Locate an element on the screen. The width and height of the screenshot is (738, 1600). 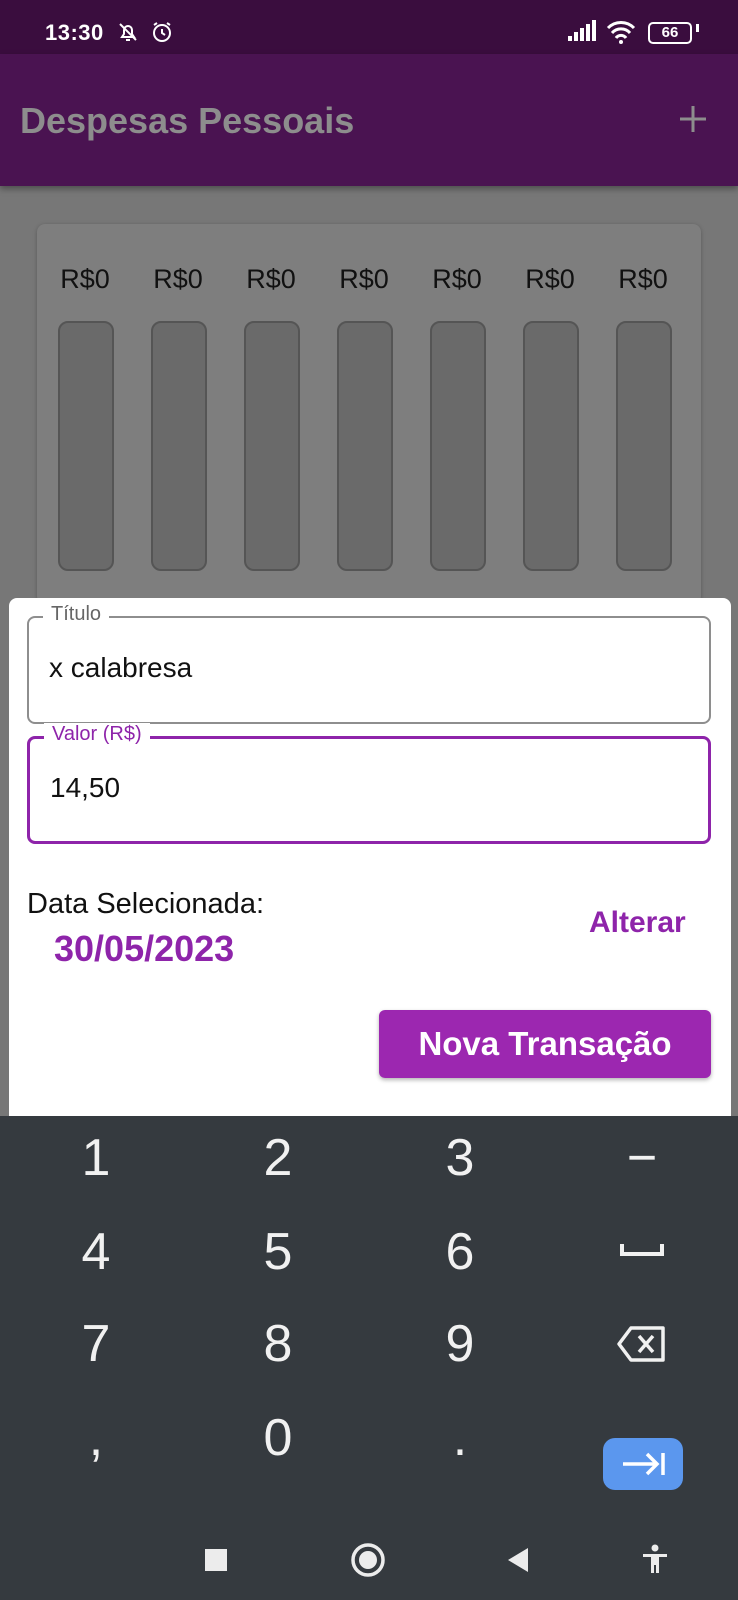
key-minus: − is located at coordinates (642, 1158).